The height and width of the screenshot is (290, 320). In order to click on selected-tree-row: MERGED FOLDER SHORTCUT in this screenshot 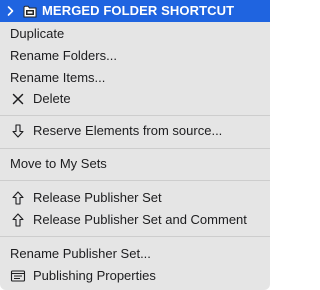, I will do `click(135, 11)`.